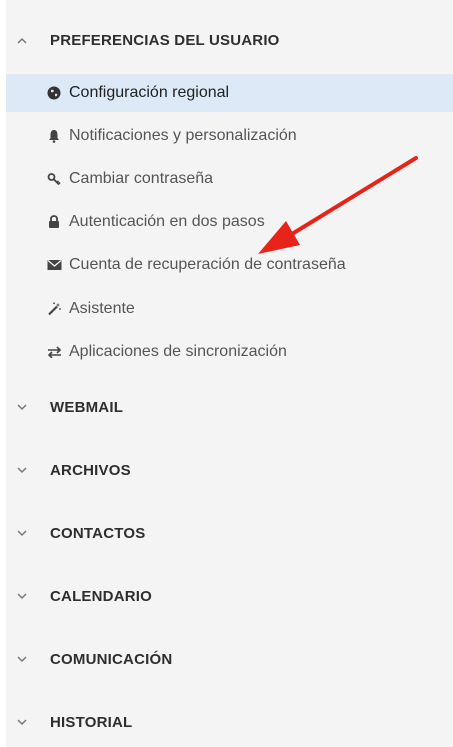 The width and height of the screenshot is (453, 747). Describe the element at coordinates (141, 178) in the screenshot. I see `menu-item-label: Cambiar contraseña` at that location.